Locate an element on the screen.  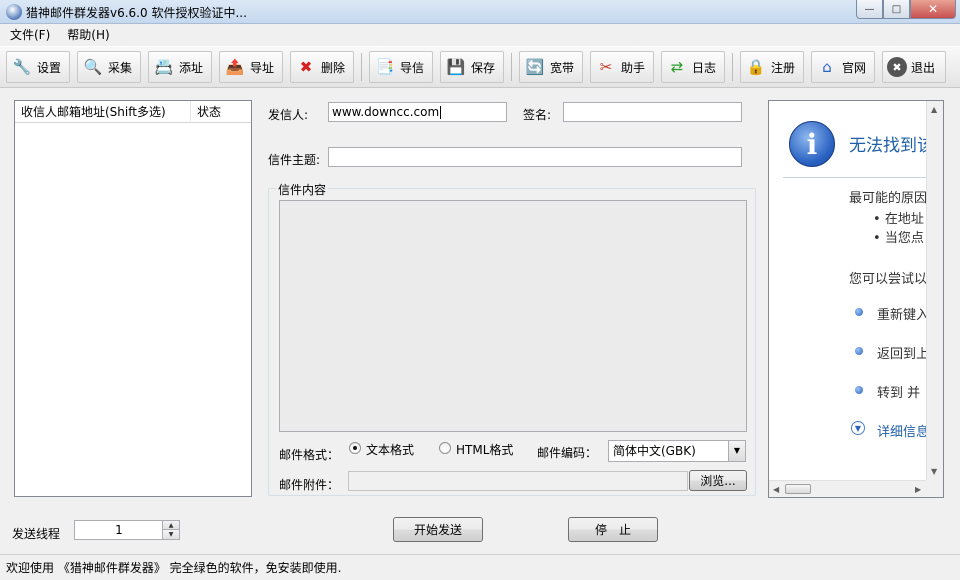
encoding-select: 简体中文(GBK) ▼ is located at coordinates (677, 451).